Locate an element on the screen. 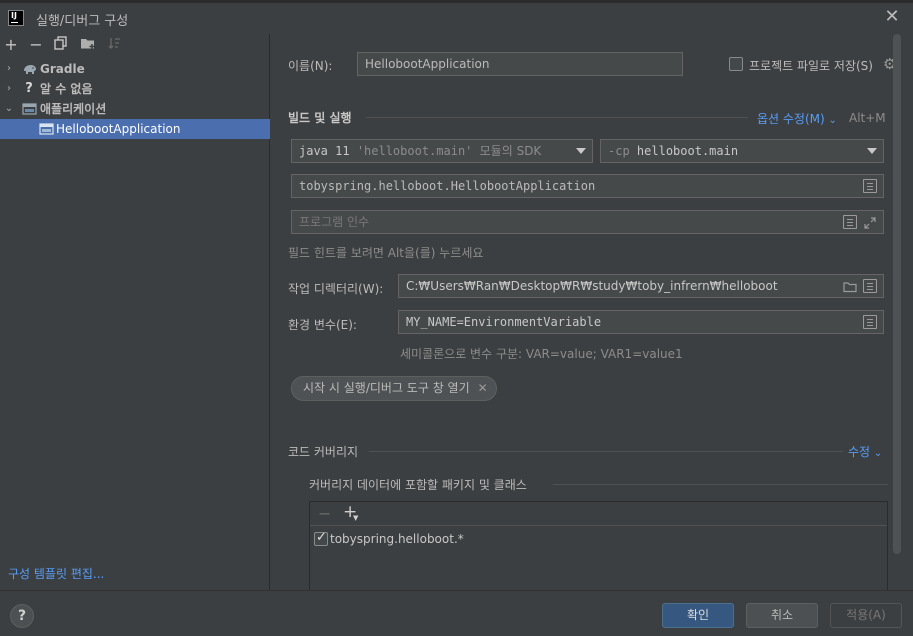 The width and height of the screenshot is (913, 636). coverage-patterns-table: − + ▼ tobyspring.helloboot.* is located at coordinates (598, 547).